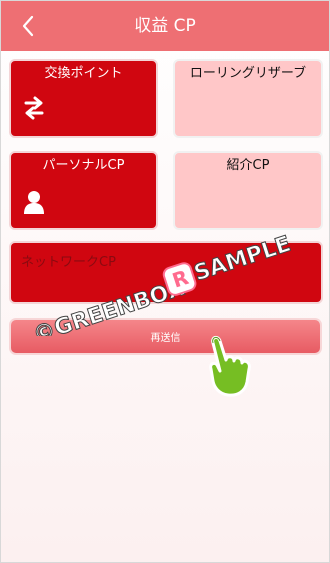  What do you see at coordinates (166, 272) in the screenshot?
I see `network-cp-card: ネットワークCP` at bounding box center [166, 272].